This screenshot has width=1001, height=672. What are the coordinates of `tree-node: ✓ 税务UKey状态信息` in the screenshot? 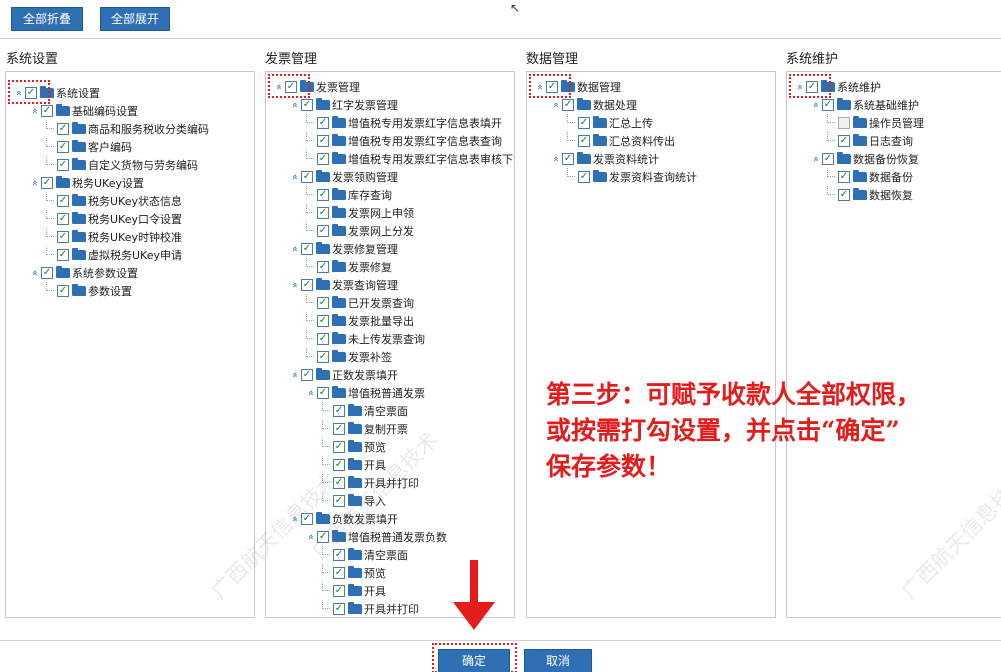 It's located at (113, 201).